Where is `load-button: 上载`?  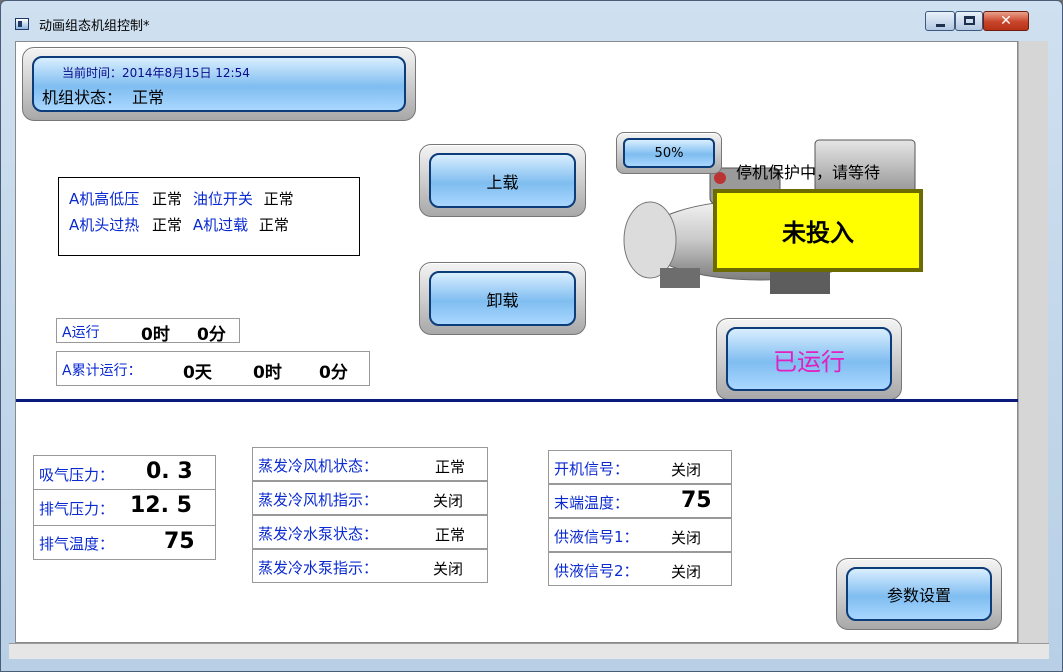
load-button: 上载 is located at coordinates (502, 180).